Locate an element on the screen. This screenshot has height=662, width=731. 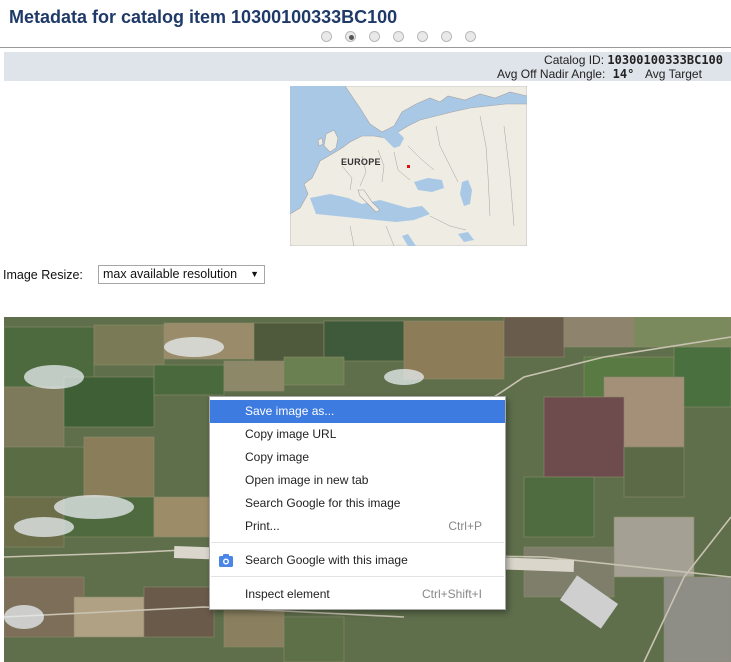
map-region-label: EUROPE is located at coordinates (361, 162).